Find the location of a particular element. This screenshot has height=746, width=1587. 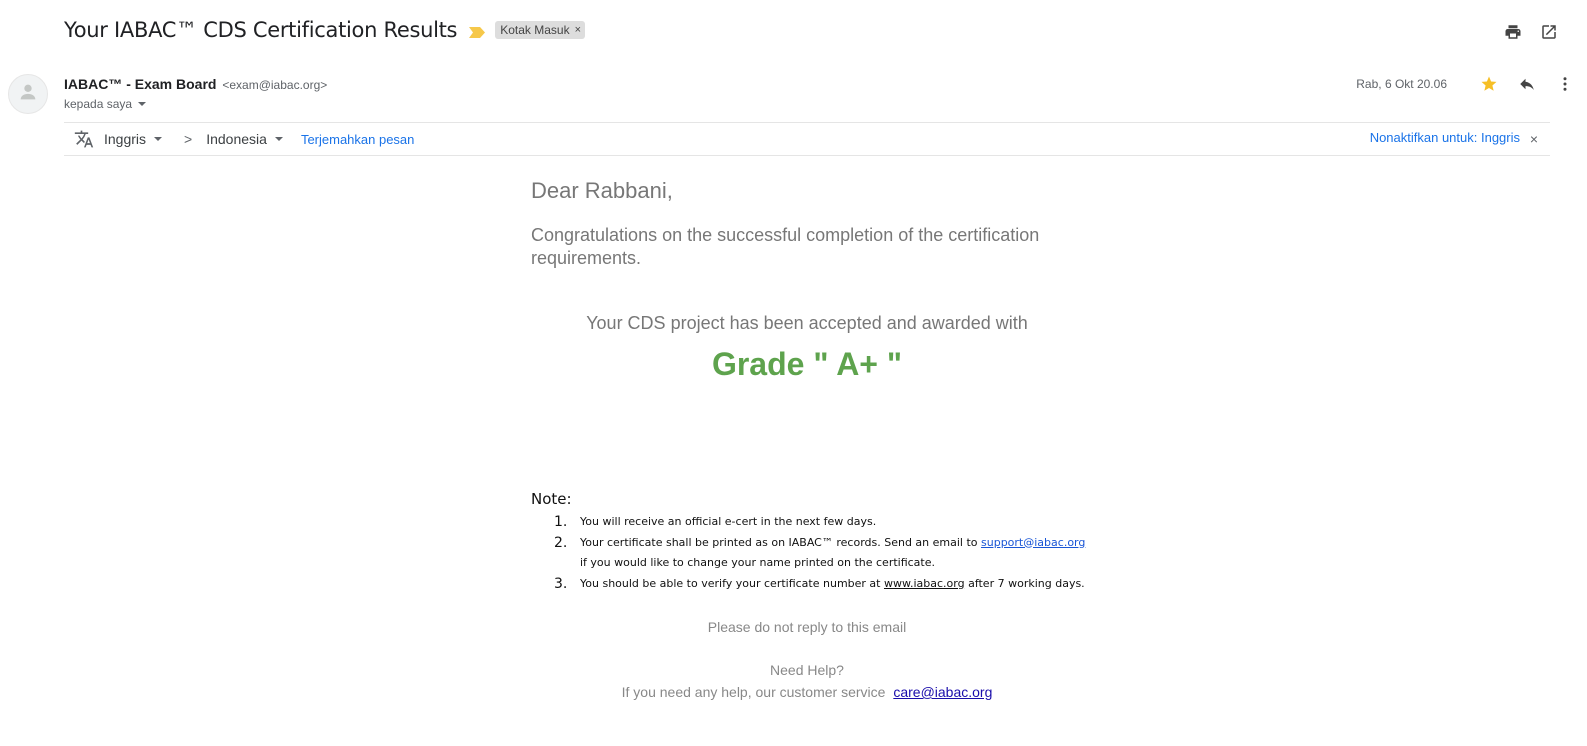

support-email-link: support@iabac.org is located at coordinates (1033, 542).